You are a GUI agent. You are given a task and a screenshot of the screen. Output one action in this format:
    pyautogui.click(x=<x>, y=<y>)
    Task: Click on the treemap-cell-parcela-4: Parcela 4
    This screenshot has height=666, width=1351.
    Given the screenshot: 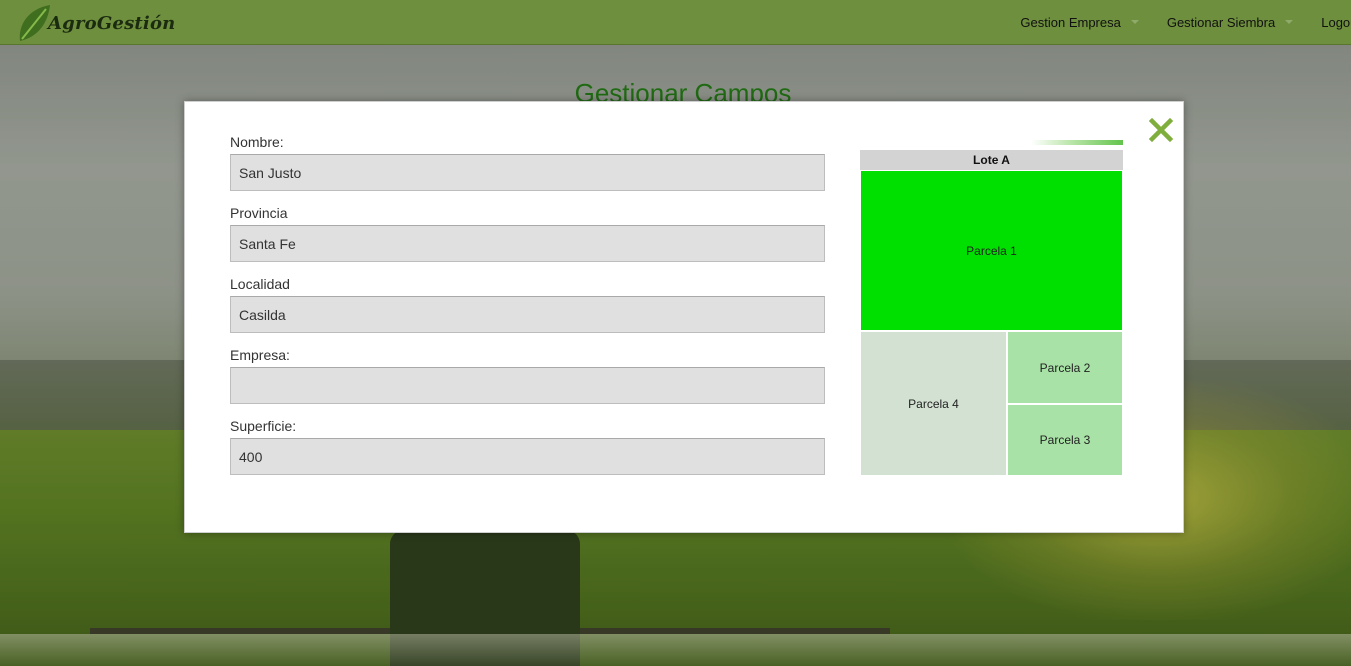 What is the action you would take?
    pyautogui.click(x=933, y=403)
    